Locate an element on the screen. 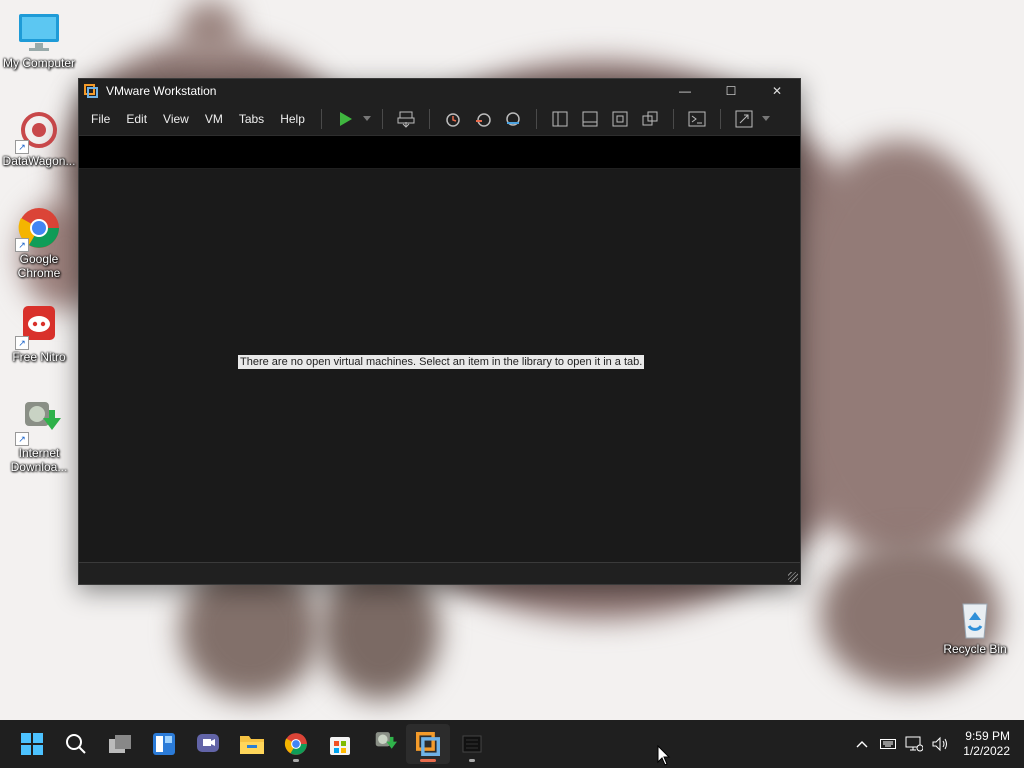  full-screen-button is located at coordinates (620, 119).